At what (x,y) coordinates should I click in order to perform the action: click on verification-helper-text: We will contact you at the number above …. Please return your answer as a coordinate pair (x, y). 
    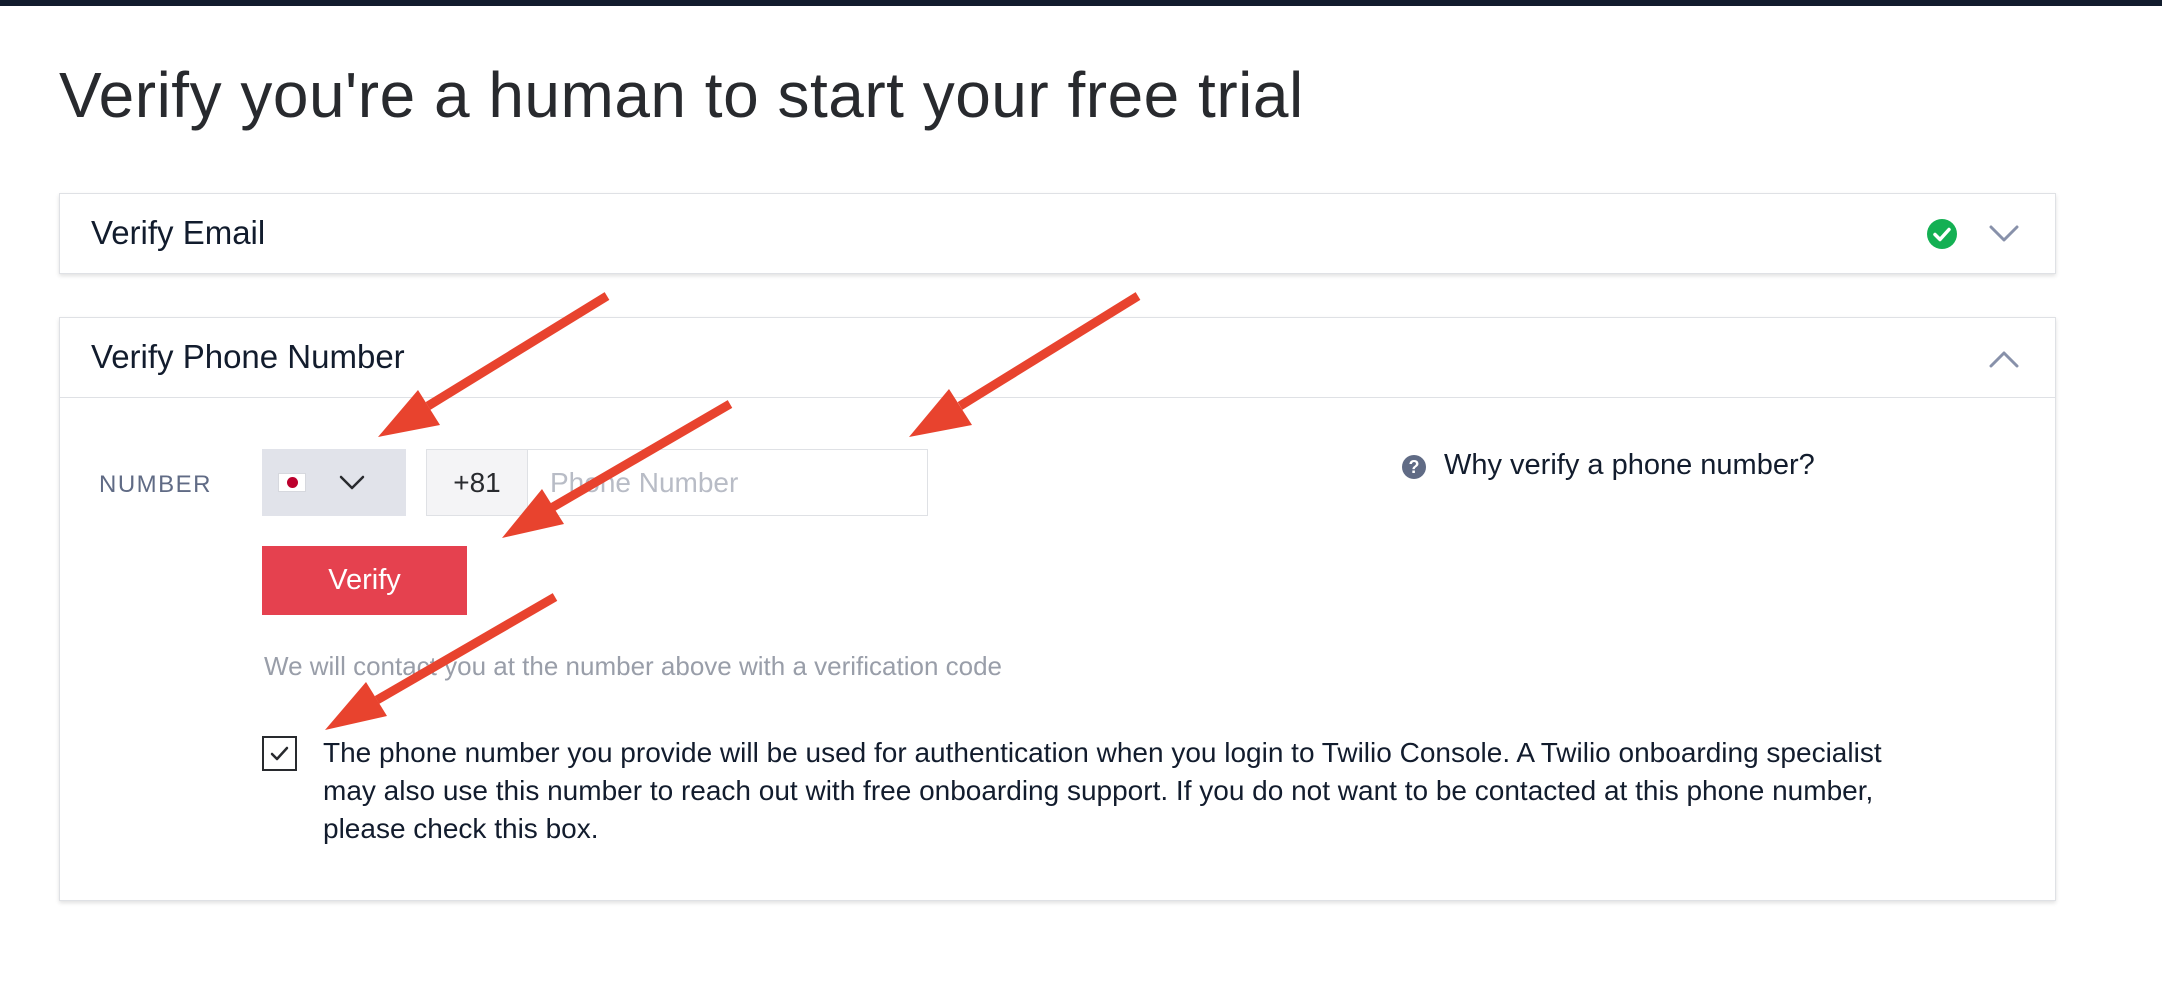
    Looking at the image, I should click on (633, 666).